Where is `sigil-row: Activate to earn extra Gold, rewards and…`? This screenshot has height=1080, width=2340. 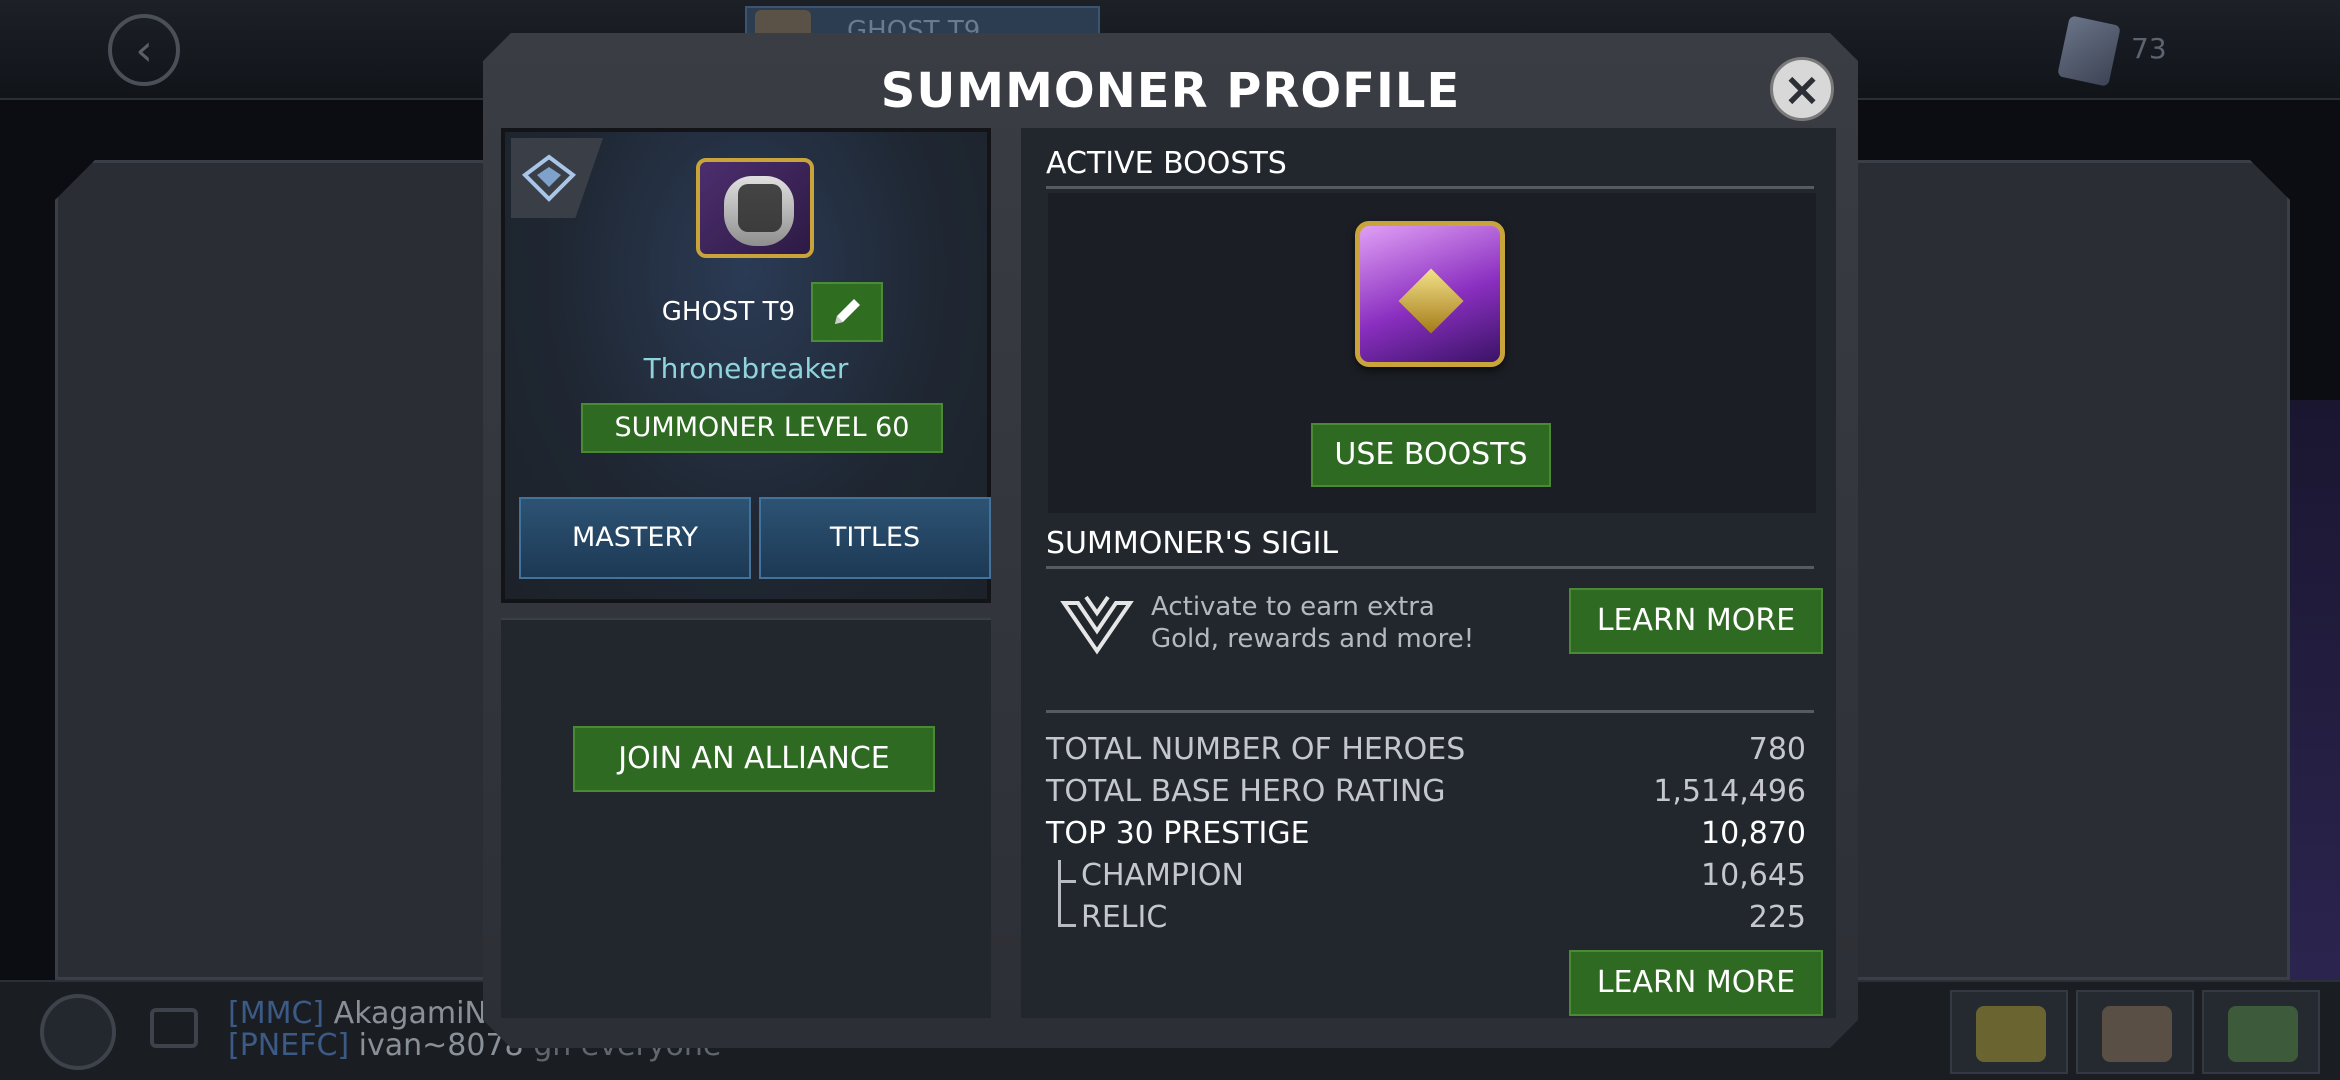
sigil-row: Activate to earn extra Gold, rewards and… is located at coordinates (1430, 623).